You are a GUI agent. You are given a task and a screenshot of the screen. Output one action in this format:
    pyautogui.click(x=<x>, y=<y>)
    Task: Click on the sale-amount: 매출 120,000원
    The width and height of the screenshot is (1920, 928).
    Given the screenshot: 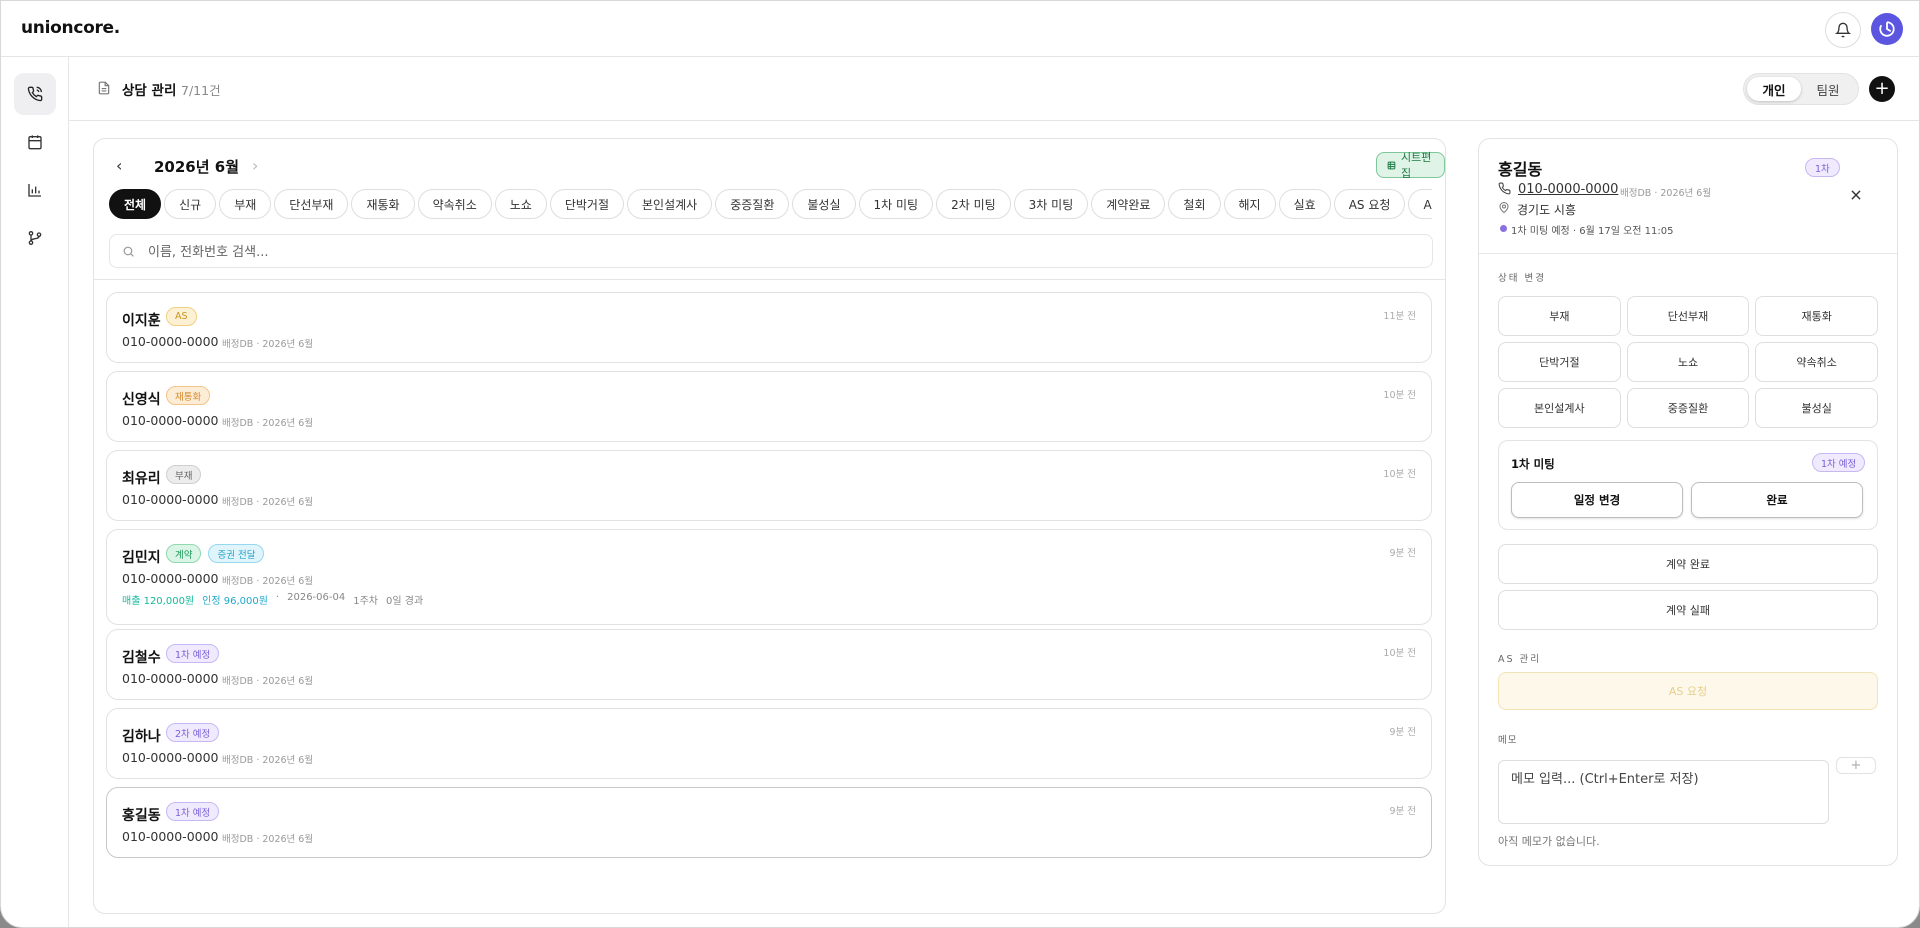 What is the action you would take?
    pyautogui.click(x=158, y=601)
    